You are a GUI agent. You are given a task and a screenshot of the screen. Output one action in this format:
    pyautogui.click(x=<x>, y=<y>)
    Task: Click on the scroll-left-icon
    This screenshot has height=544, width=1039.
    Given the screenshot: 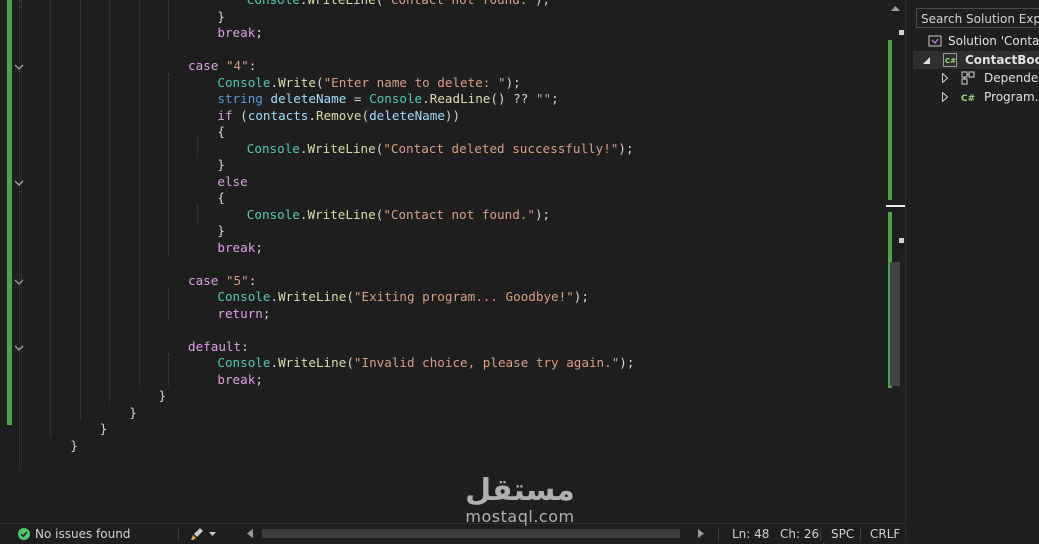 What is the action you would take?
    pyautogui.click(x=250, y=533)
    